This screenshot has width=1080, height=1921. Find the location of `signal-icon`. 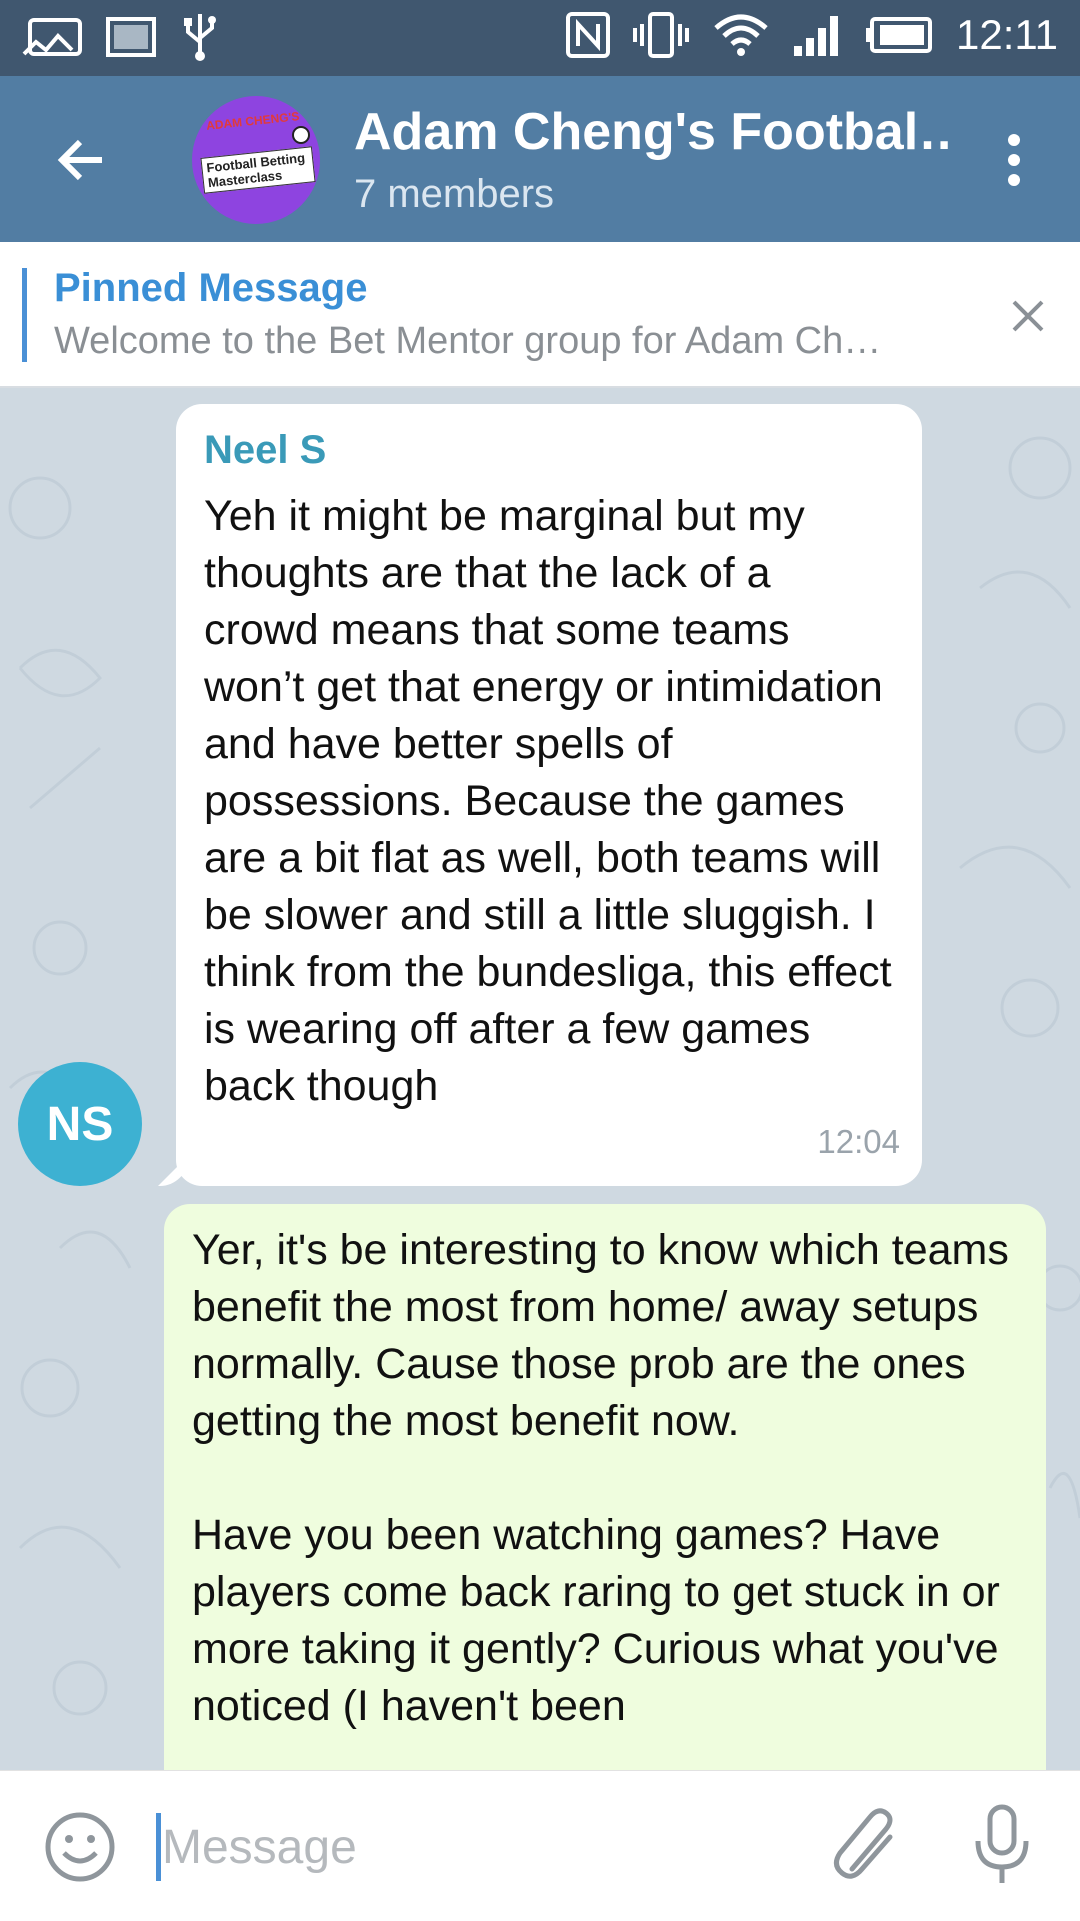

signal-icon is located at coordinates (818, 35).